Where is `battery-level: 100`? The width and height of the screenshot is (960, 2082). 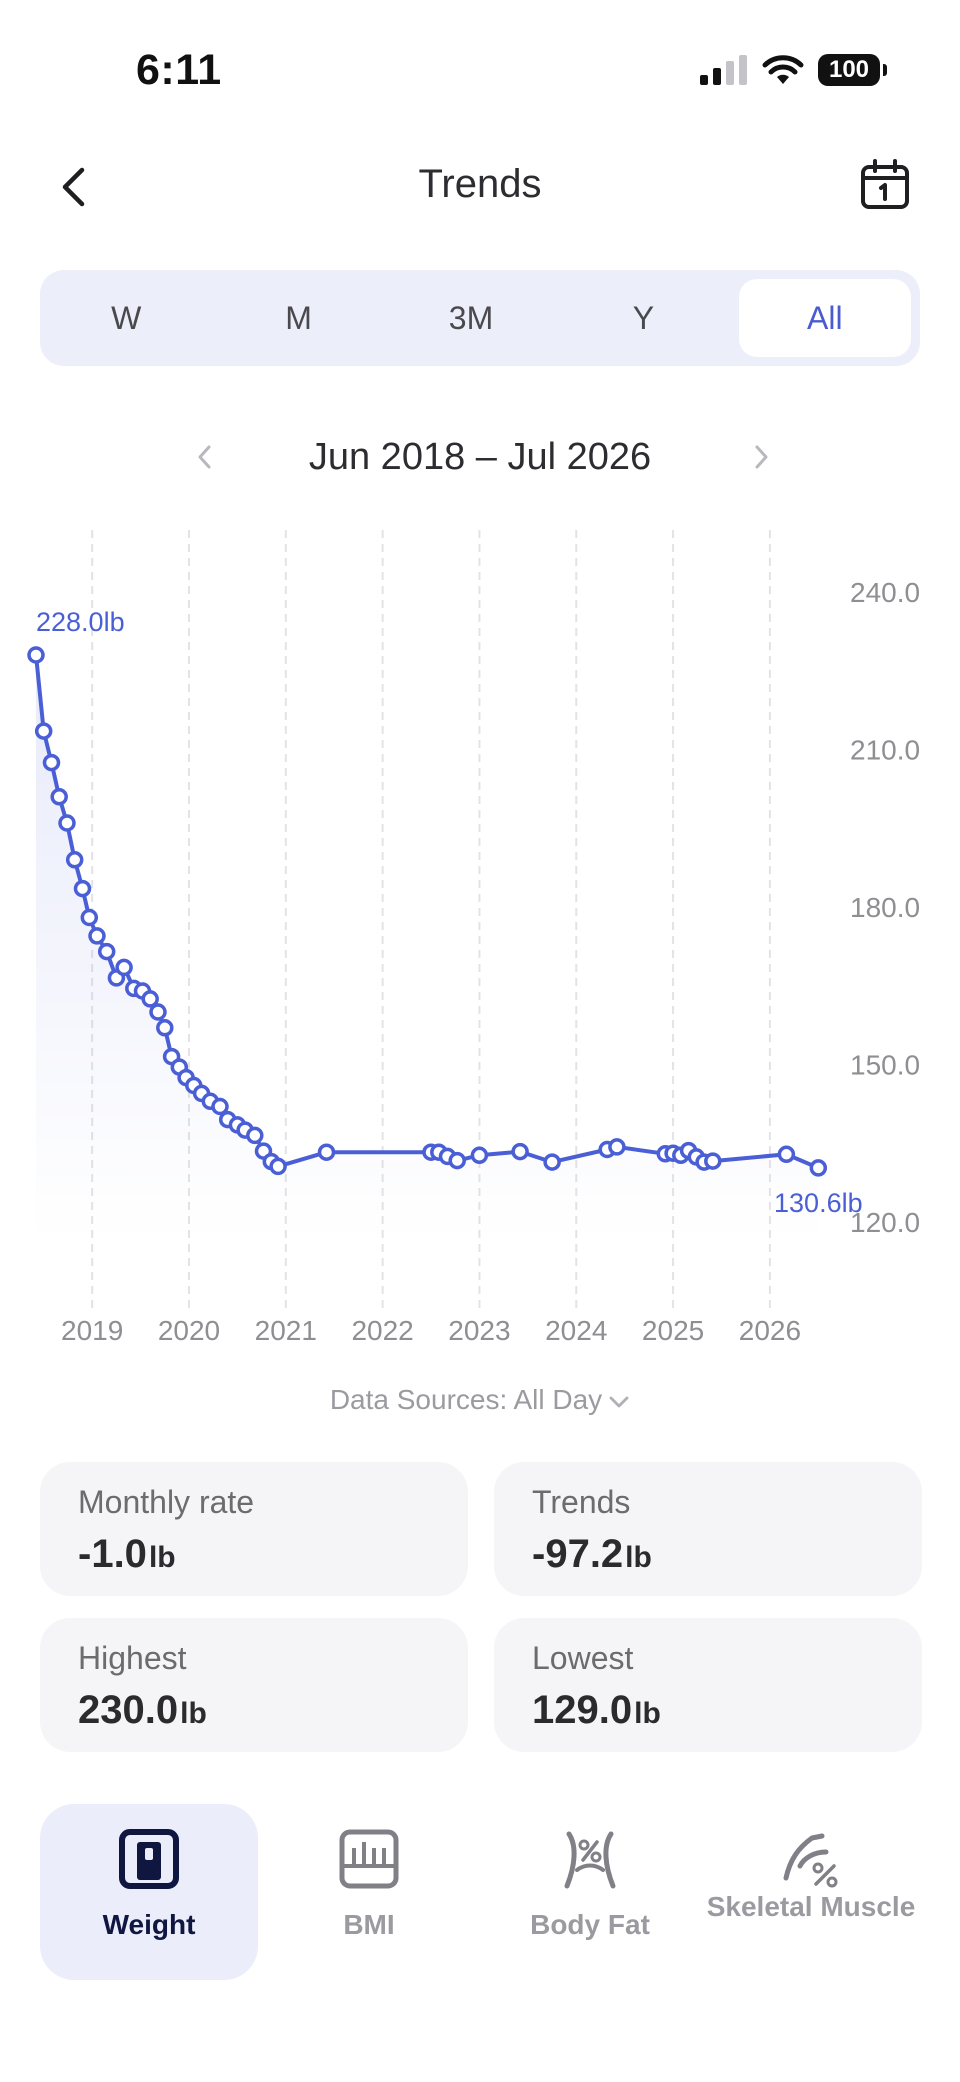 battery-level: 100 is located at coordinates (849, 69).